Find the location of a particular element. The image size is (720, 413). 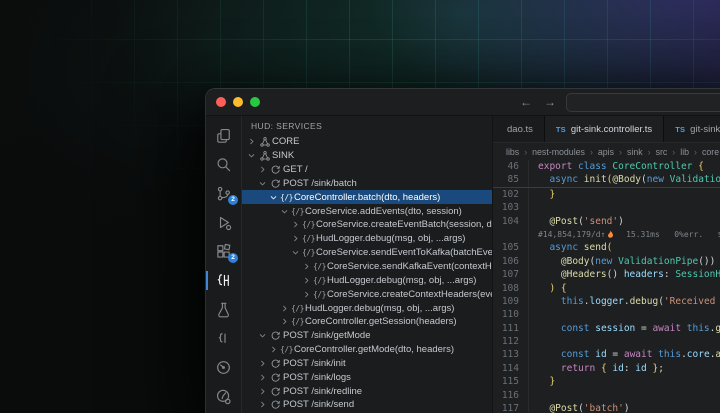

line-number: 115 is located at coordinates (510, 382).